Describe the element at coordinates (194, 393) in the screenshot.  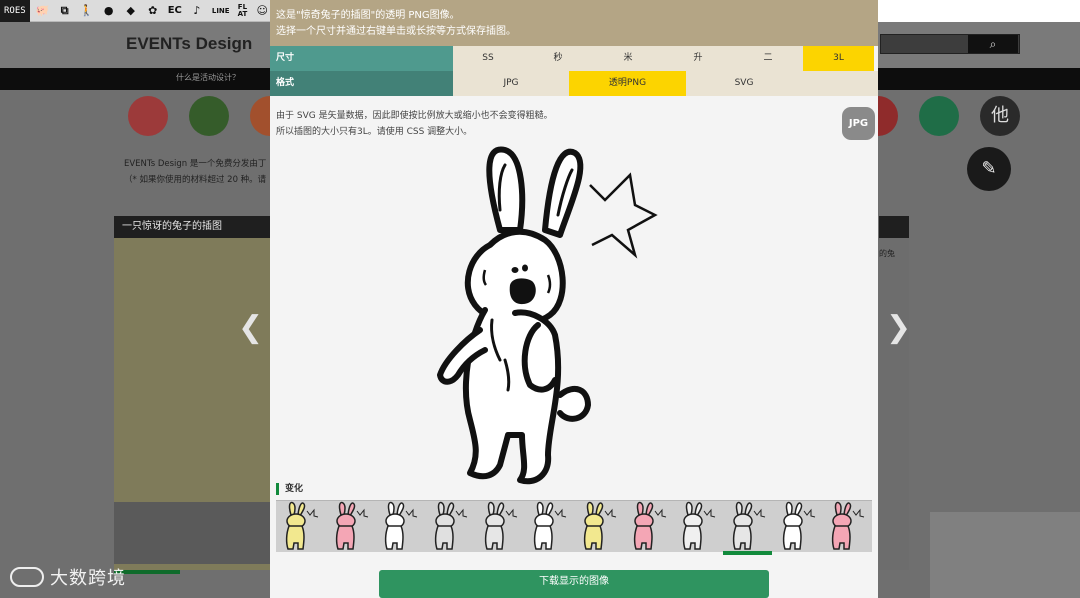
I see `illustration-panel: 一只惊讶的兔子的插图` at that location.